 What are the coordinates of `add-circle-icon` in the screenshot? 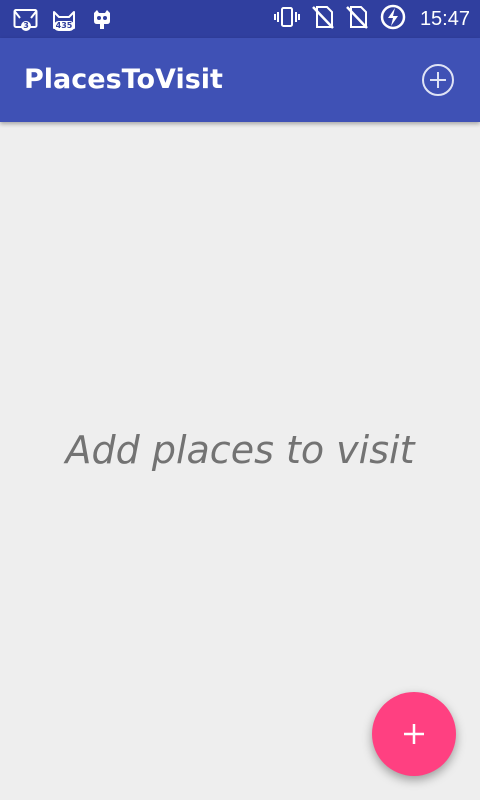 It's located at (438, 80).